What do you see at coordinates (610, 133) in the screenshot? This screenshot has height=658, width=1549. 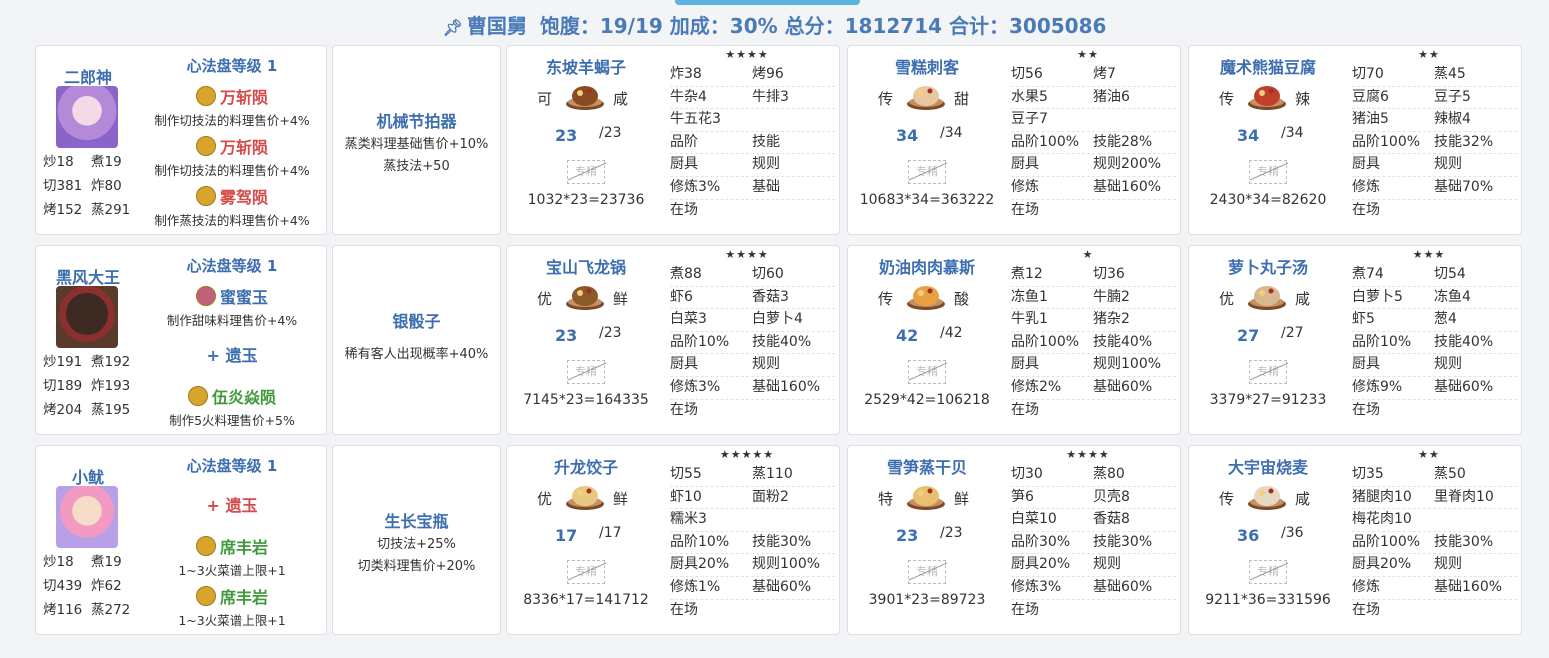 I see `recipe-max-quantity: 23` at bounding box center [610, 133].